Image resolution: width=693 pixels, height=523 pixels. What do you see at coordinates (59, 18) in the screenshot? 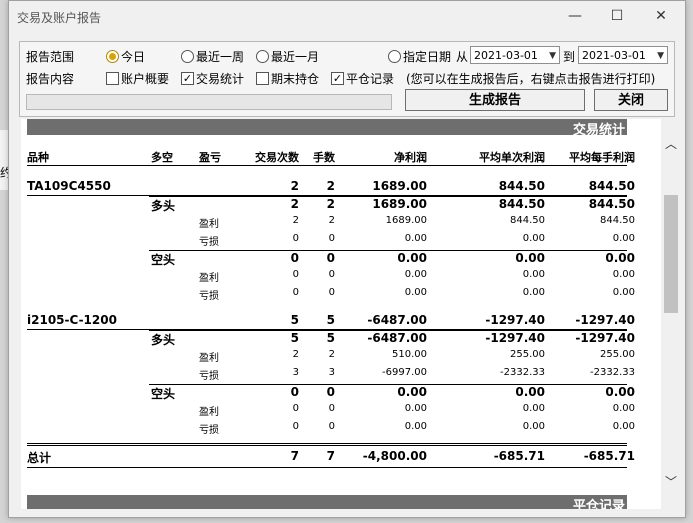
I see `window-title: 交易及账户报告` at bounding box center [59, 18].